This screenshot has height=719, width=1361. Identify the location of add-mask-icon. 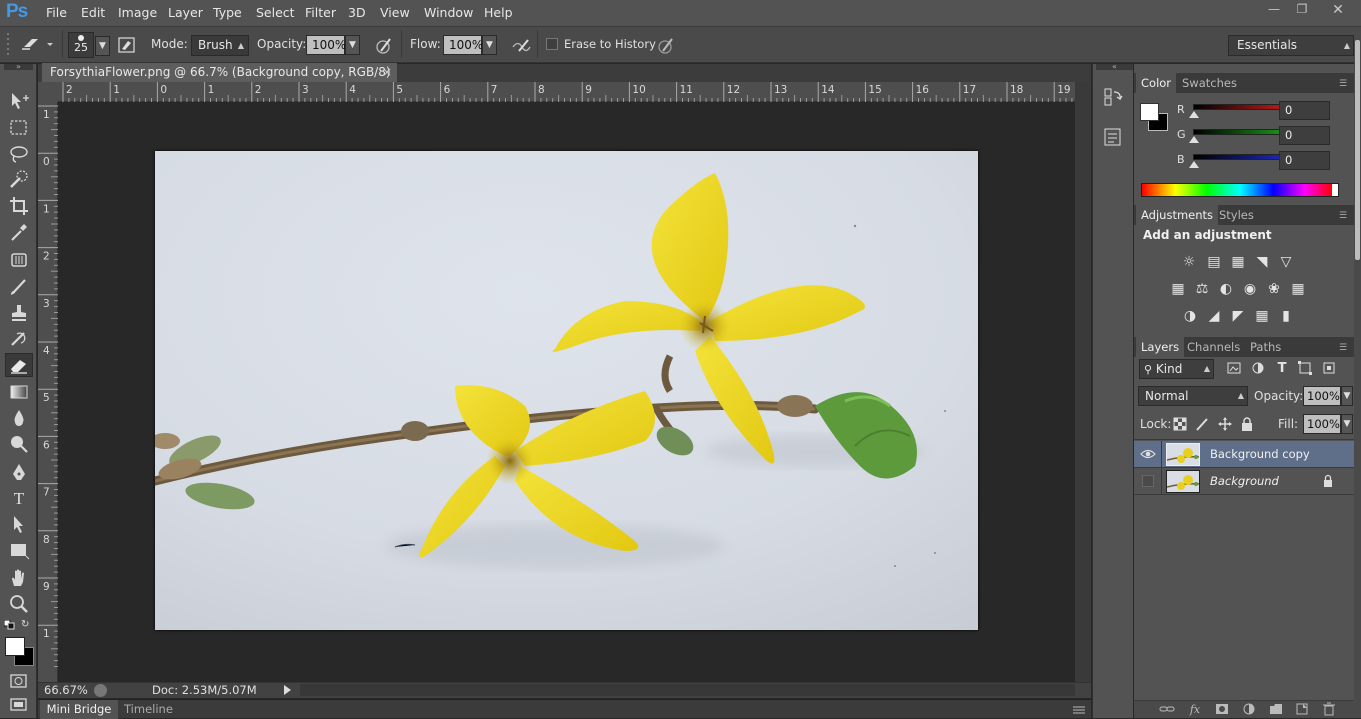
(1223, 710).